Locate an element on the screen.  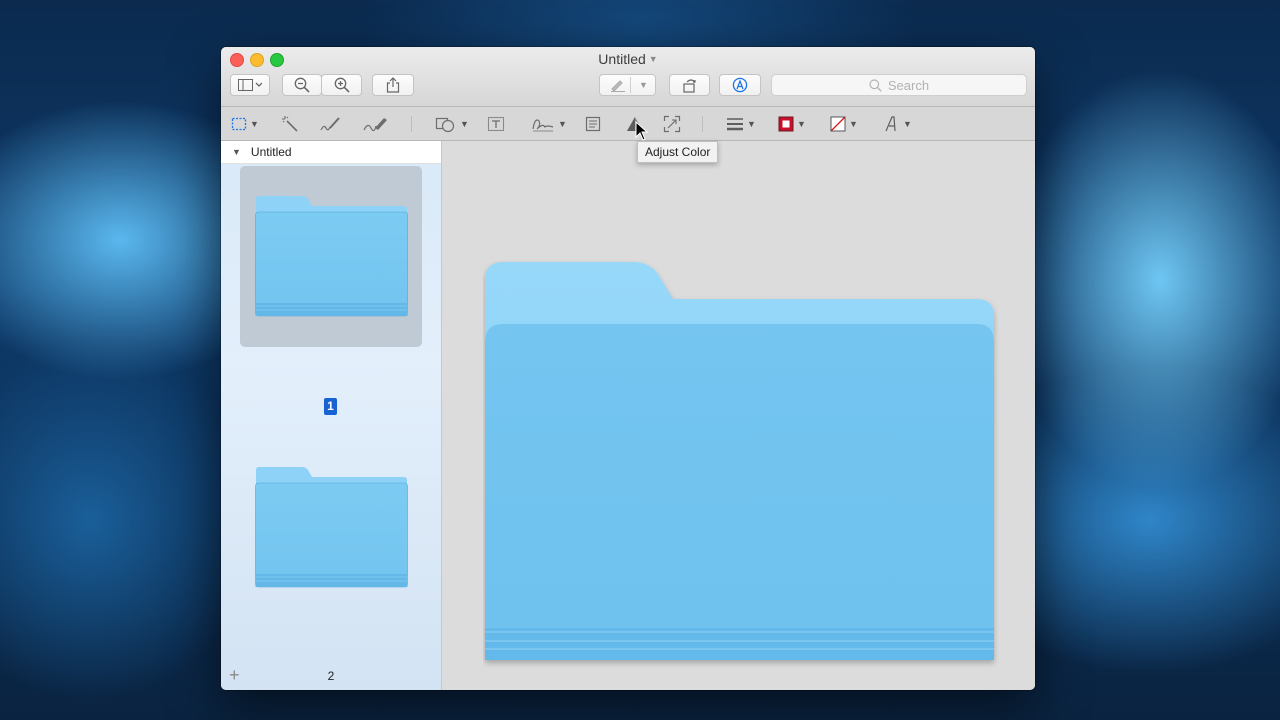
search-icon is located at coordinates (875, 85).